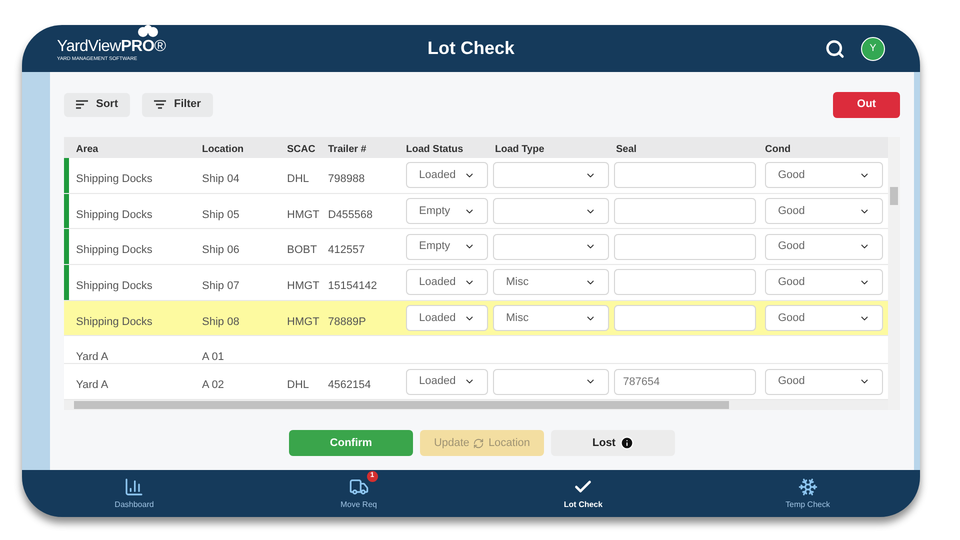 This screenshot has width=960, height=540. I want to click on horizontal-scrollbar, so click(476, 405).